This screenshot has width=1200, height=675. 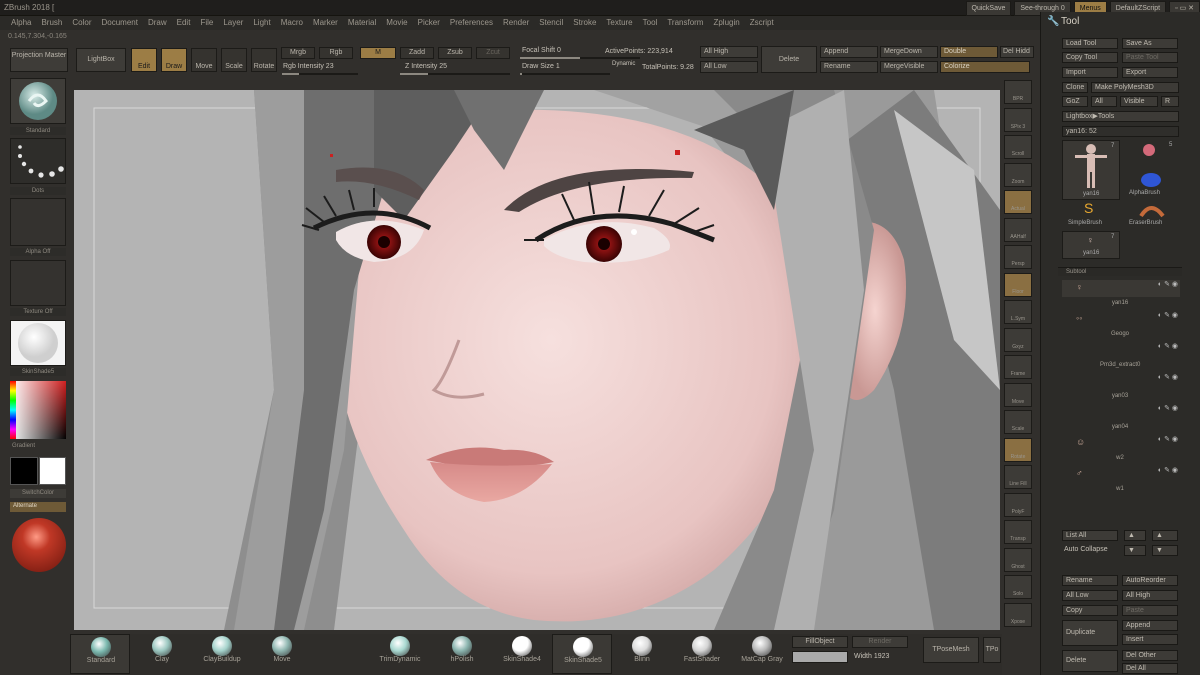 I want to click on color-picker, so click(x=38, y=410).